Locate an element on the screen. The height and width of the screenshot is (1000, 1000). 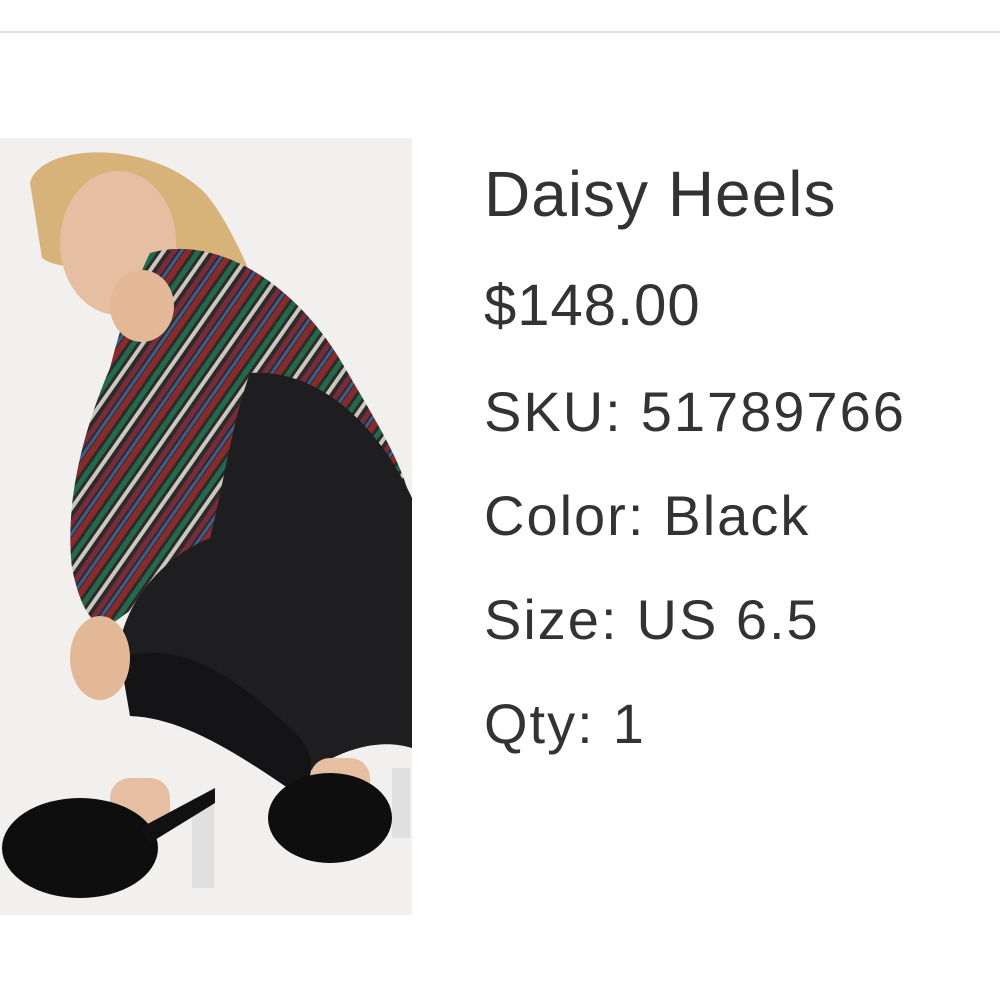
size-line: Size: US 6.5 is located at coordinates (742, 620).